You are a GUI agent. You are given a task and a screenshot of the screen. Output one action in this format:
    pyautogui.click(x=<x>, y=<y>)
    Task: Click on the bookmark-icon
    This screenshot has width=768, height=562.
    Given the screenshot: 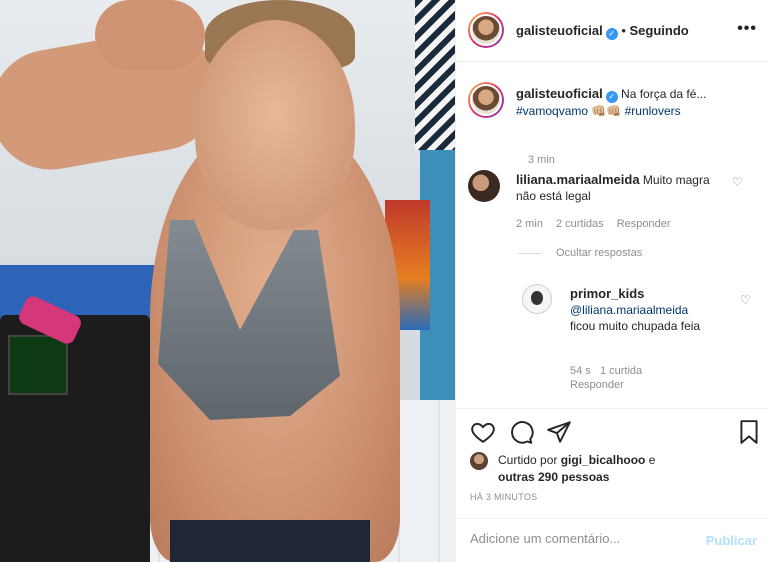 What is the action you would take?
    pyautogui.click(x=749, y=432)
    